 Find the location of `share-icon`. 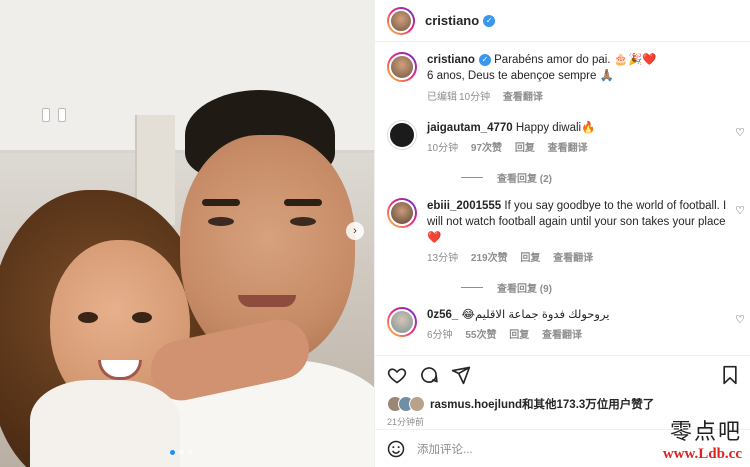

share-icon is located at coordinates (461, 375).